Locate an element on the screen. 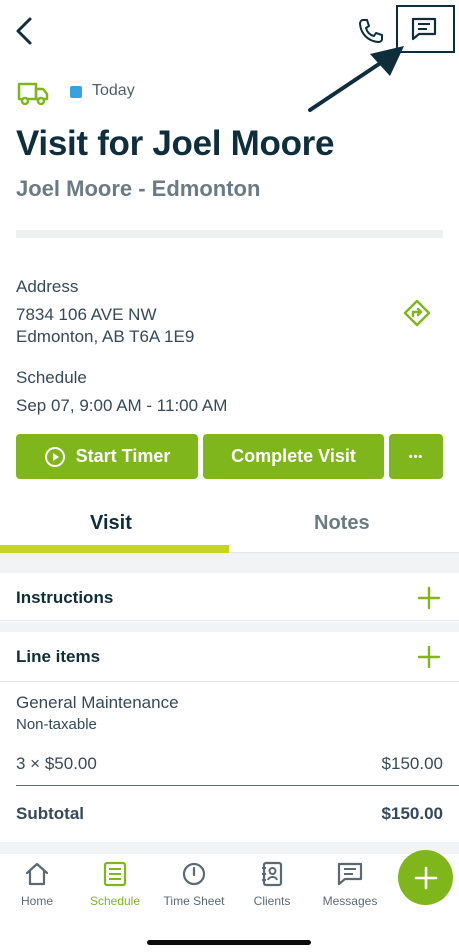  line-item-name: General Maintenance is located at coordinates (97, 703).